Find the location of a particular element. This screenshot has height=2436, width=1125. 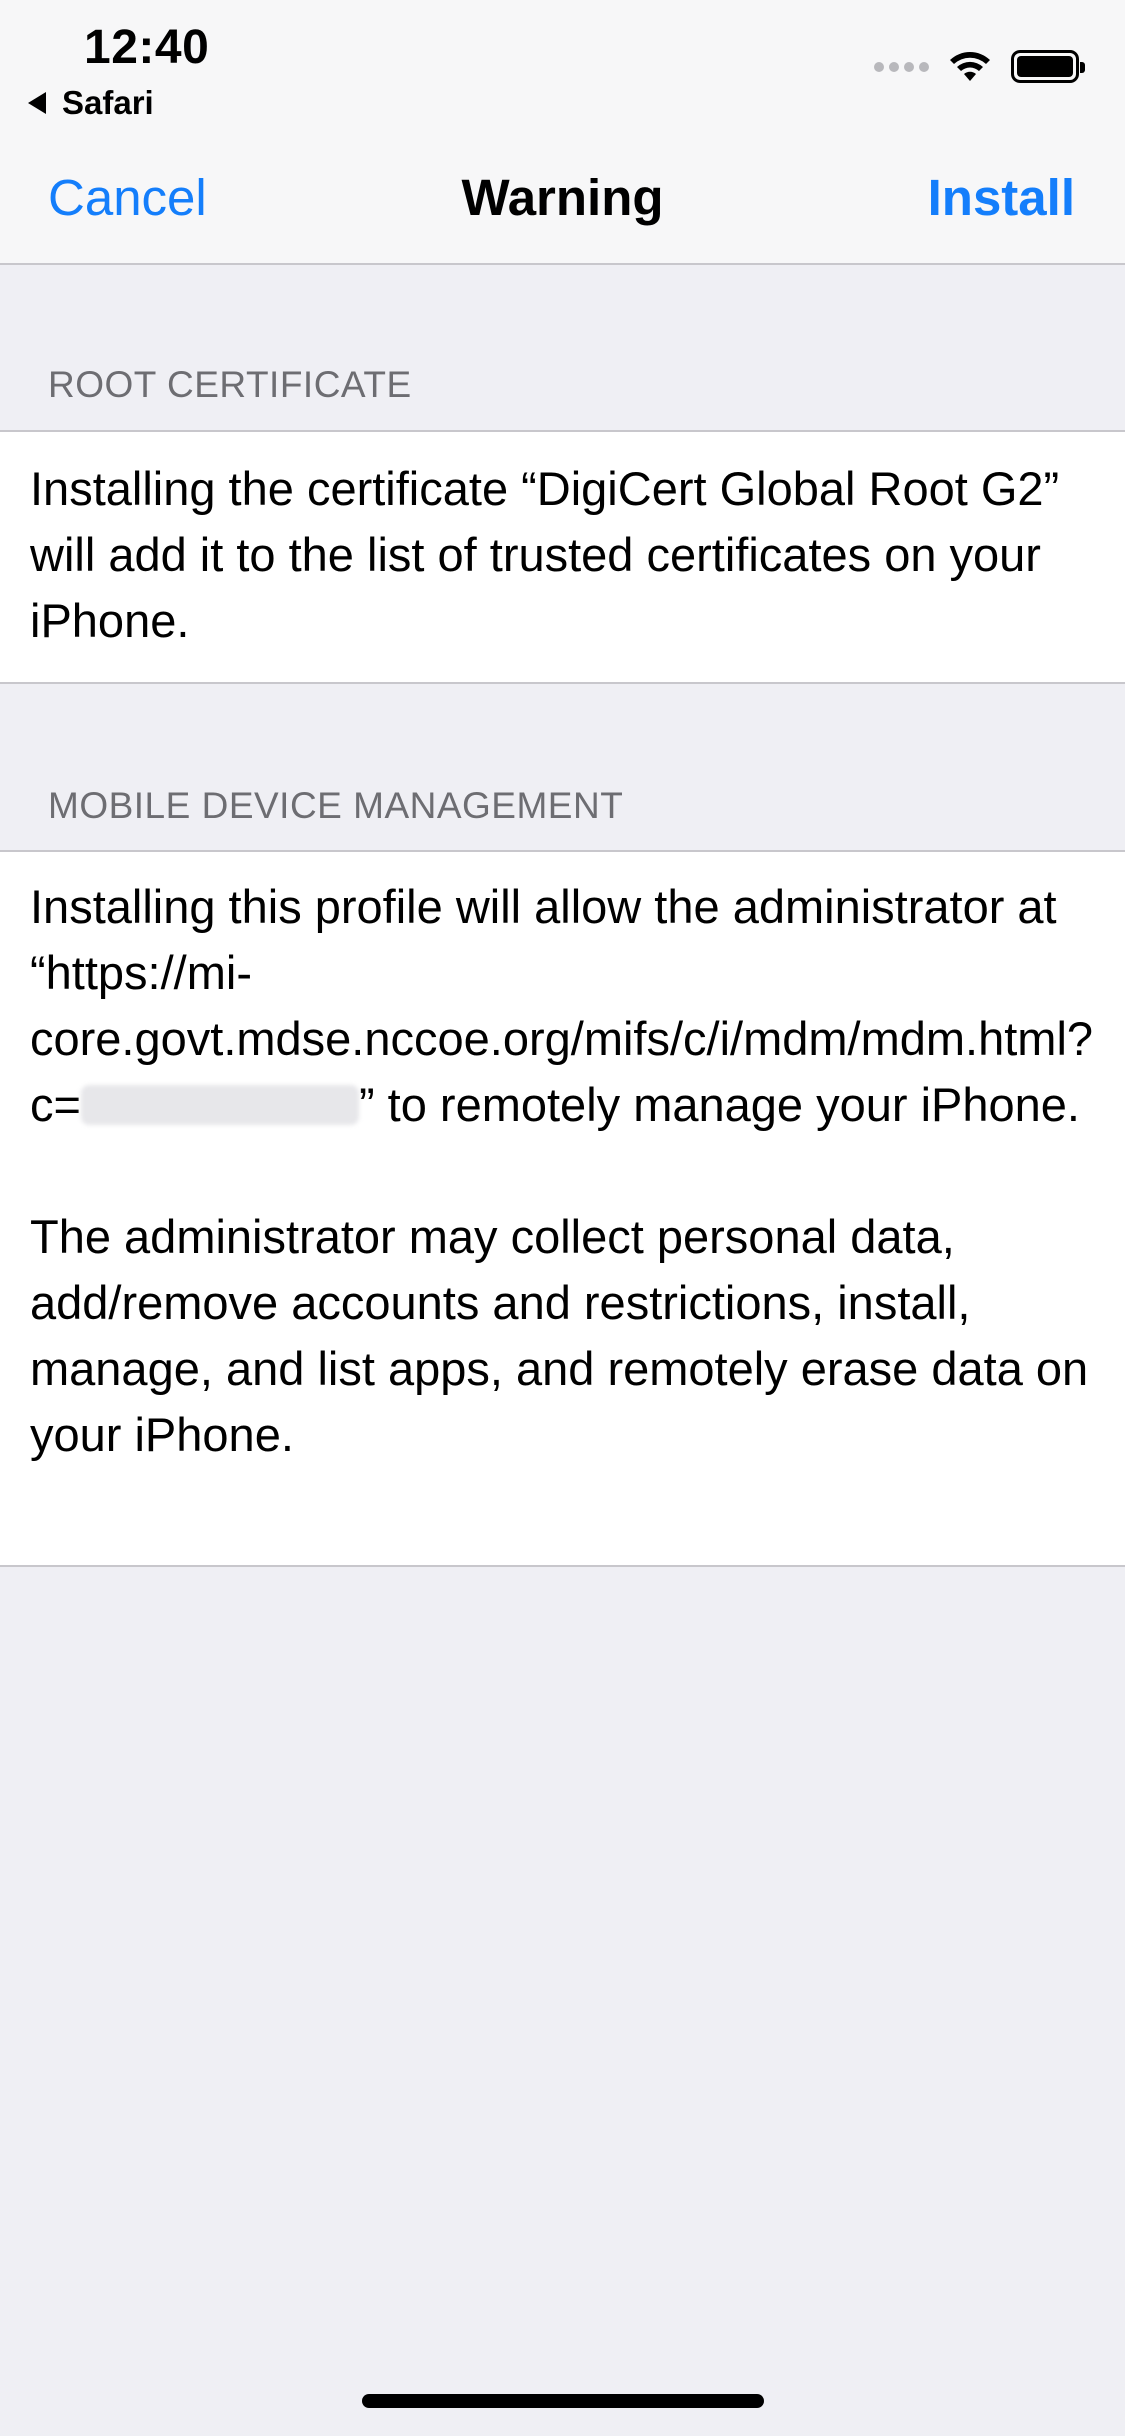

back-app-label: Safari is located at coordinates (108, 102).